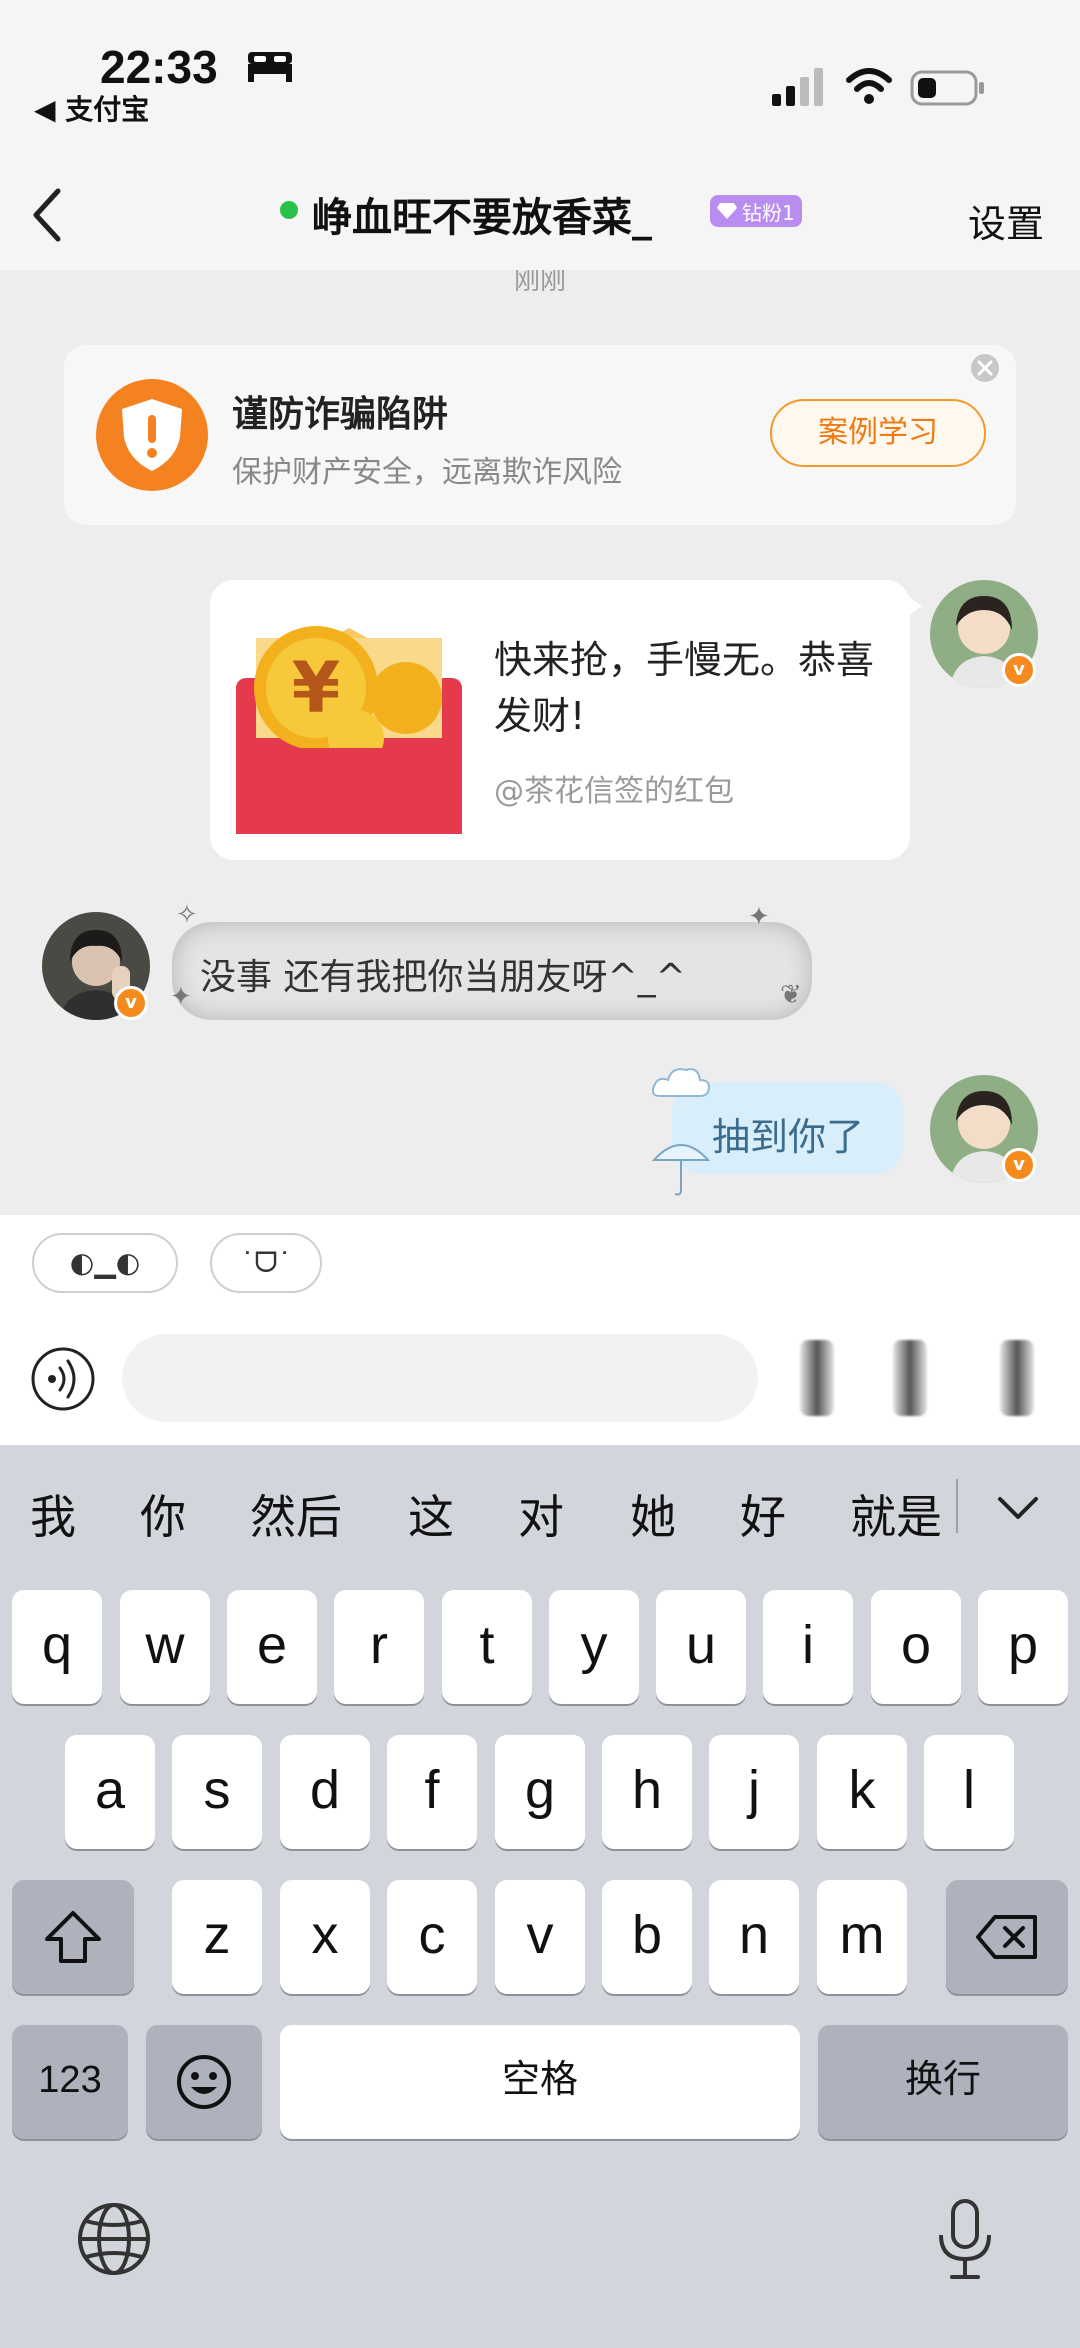 This screenshot has height=2348, width=1080. I want to click on message-input-bar, so click(540, 1377).